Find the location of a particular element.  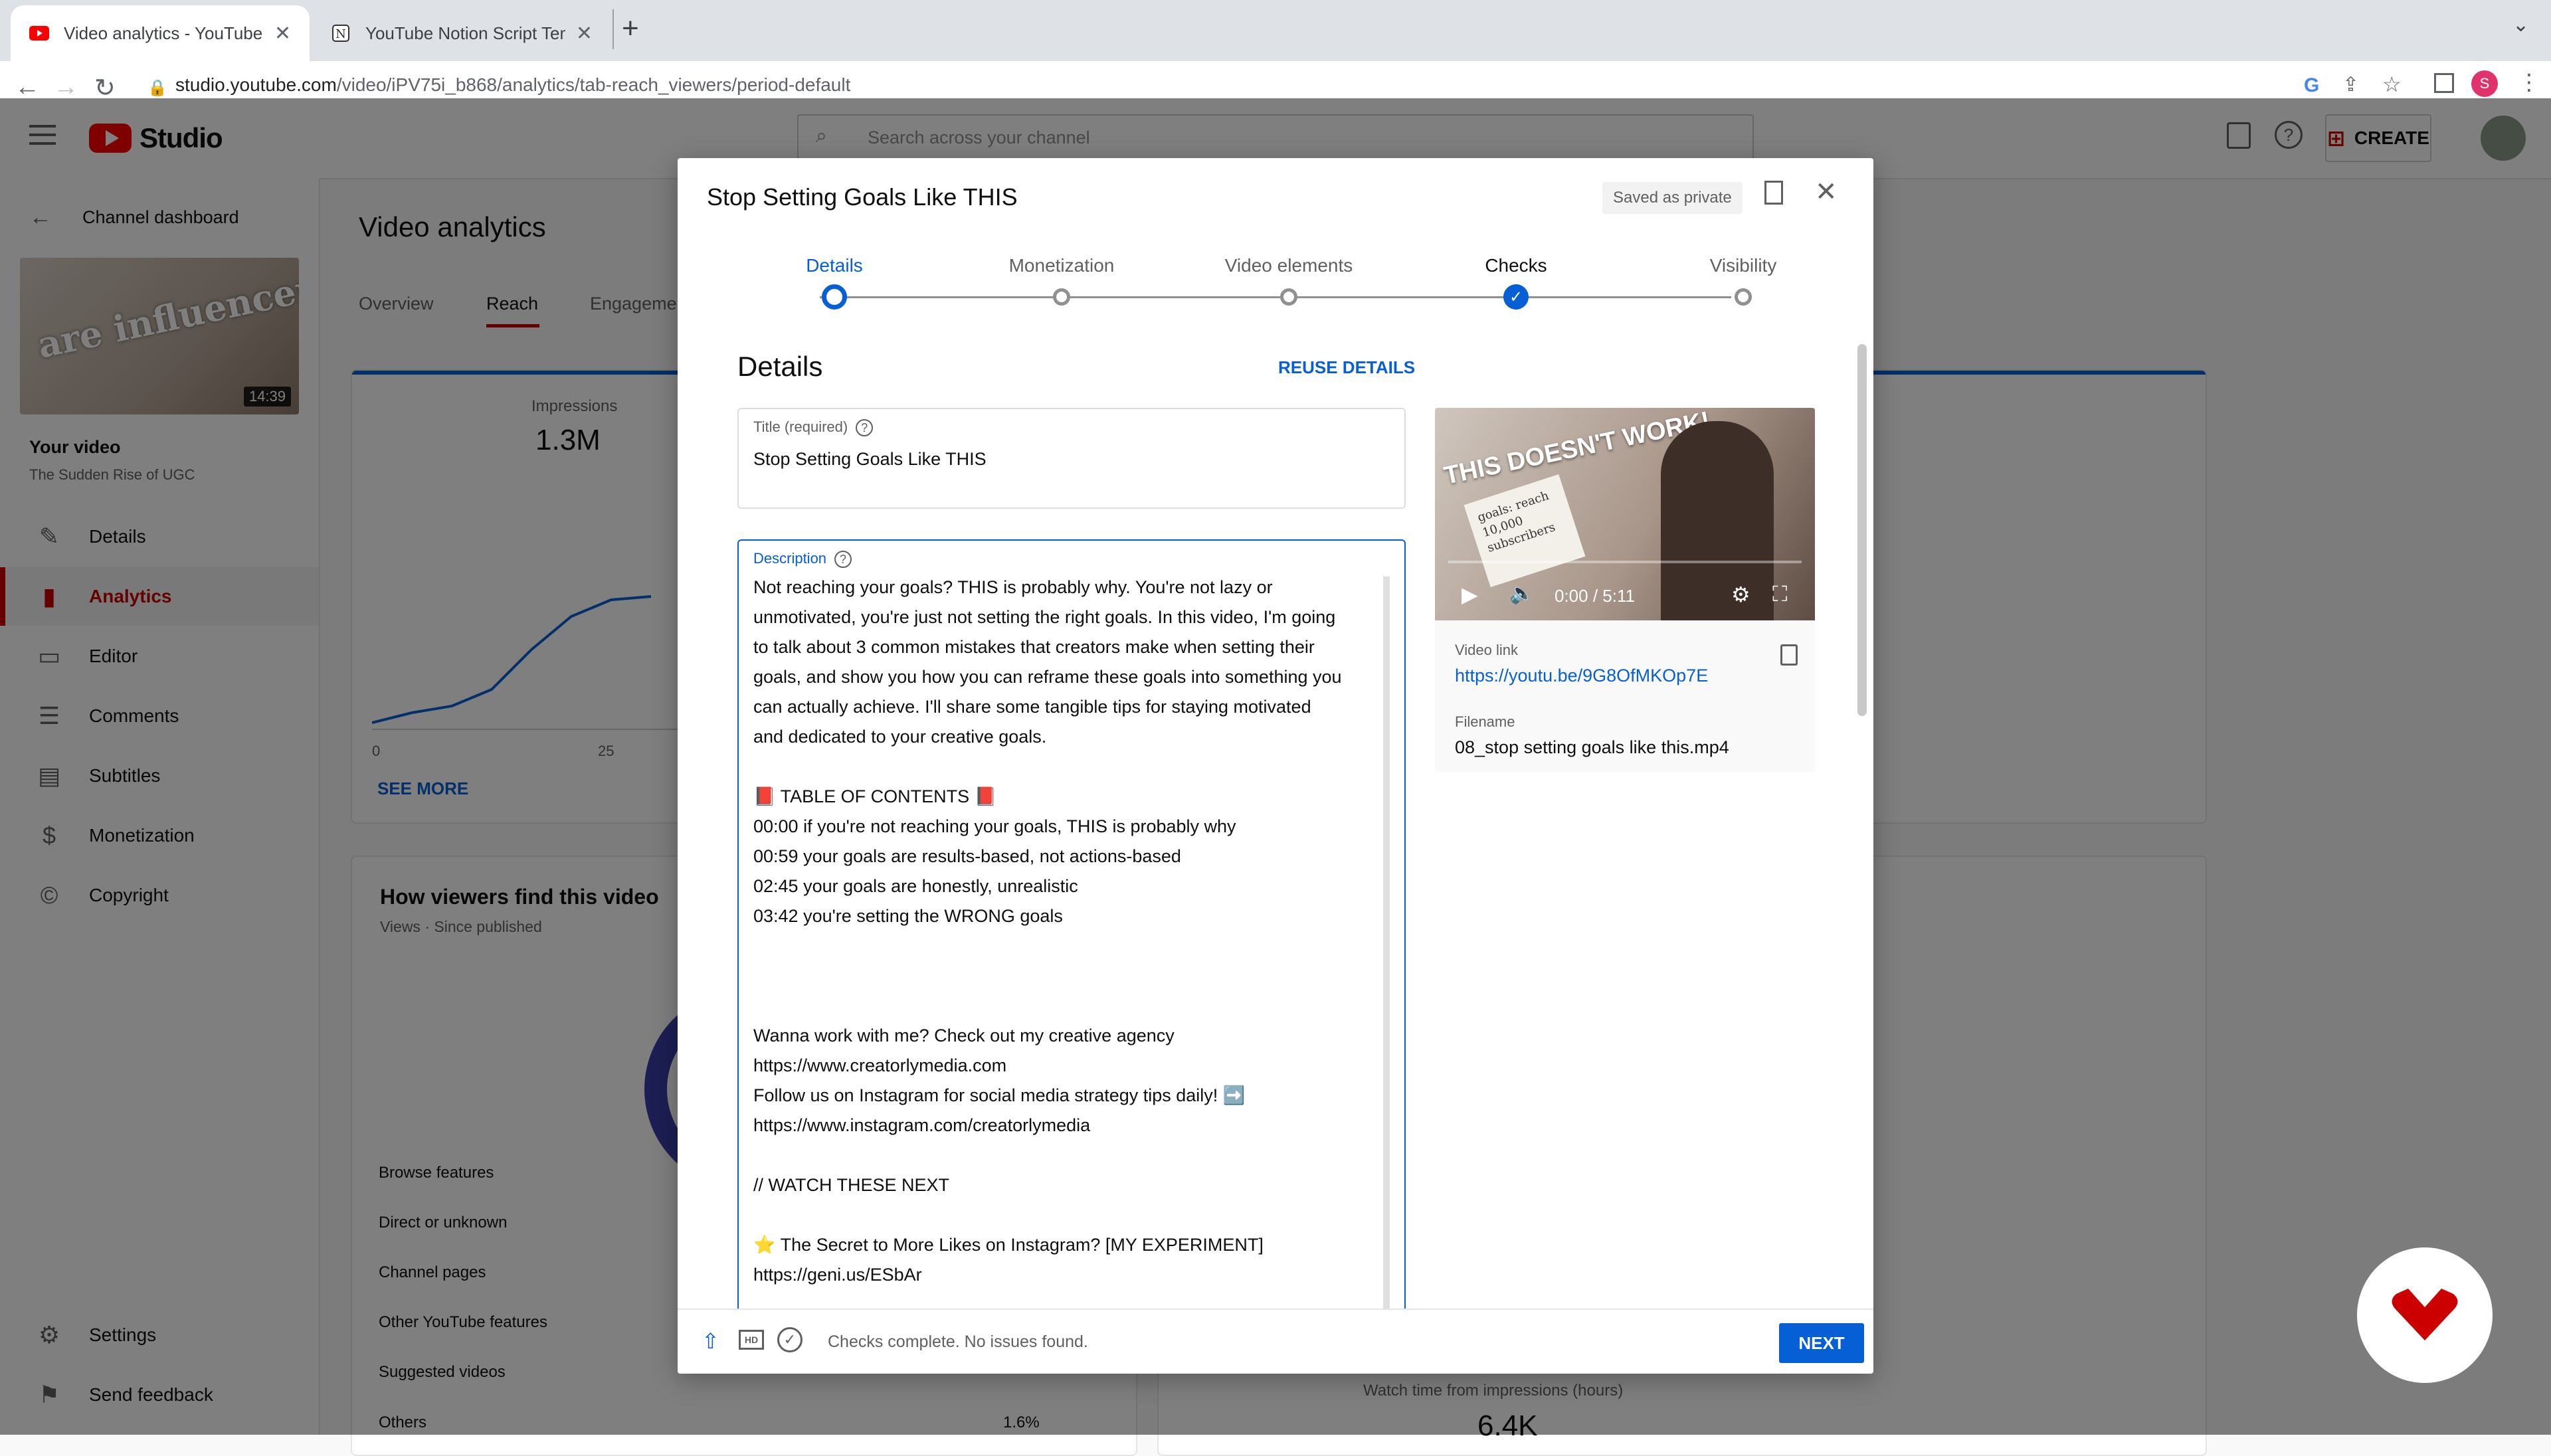

notebook-prop: goals: reach 10,000 subscribers is located at coordinates (1525, 530).